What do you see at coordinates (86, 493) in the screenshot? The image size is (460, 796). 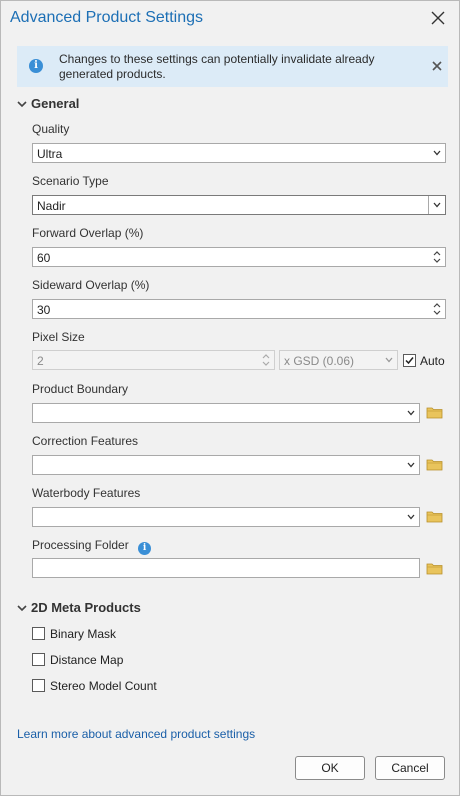 I see `waterbody-features-label: Waterbody Features` at bounding box center [86, 493].